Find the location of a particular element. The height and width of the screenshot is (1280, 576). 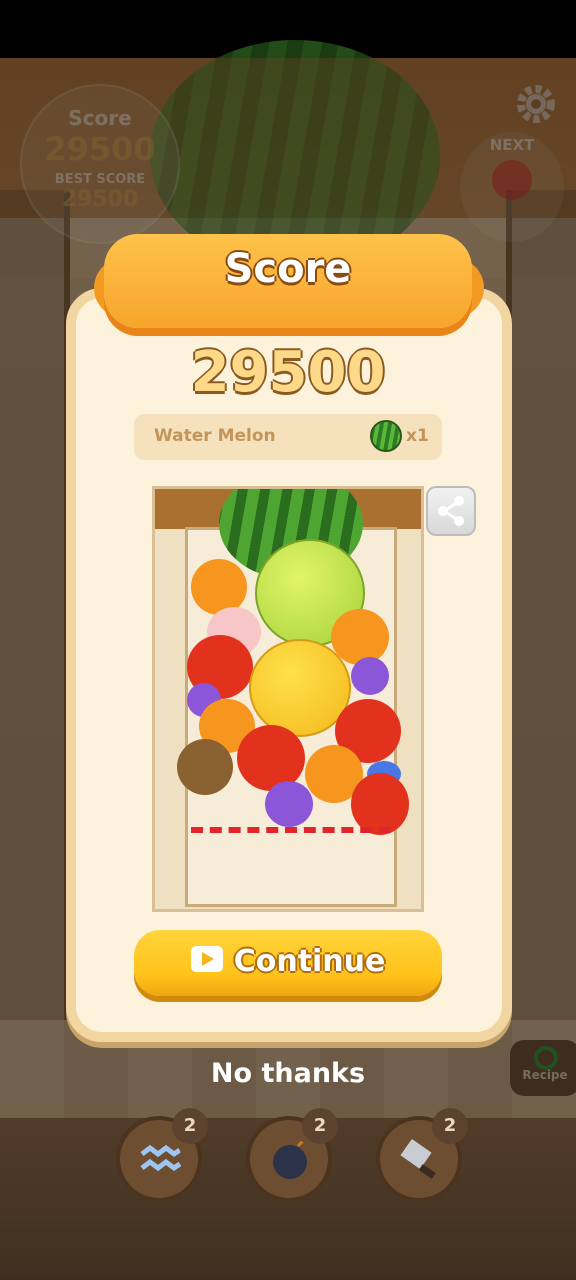

watermelon-icon is located at coordinates (386, 436).